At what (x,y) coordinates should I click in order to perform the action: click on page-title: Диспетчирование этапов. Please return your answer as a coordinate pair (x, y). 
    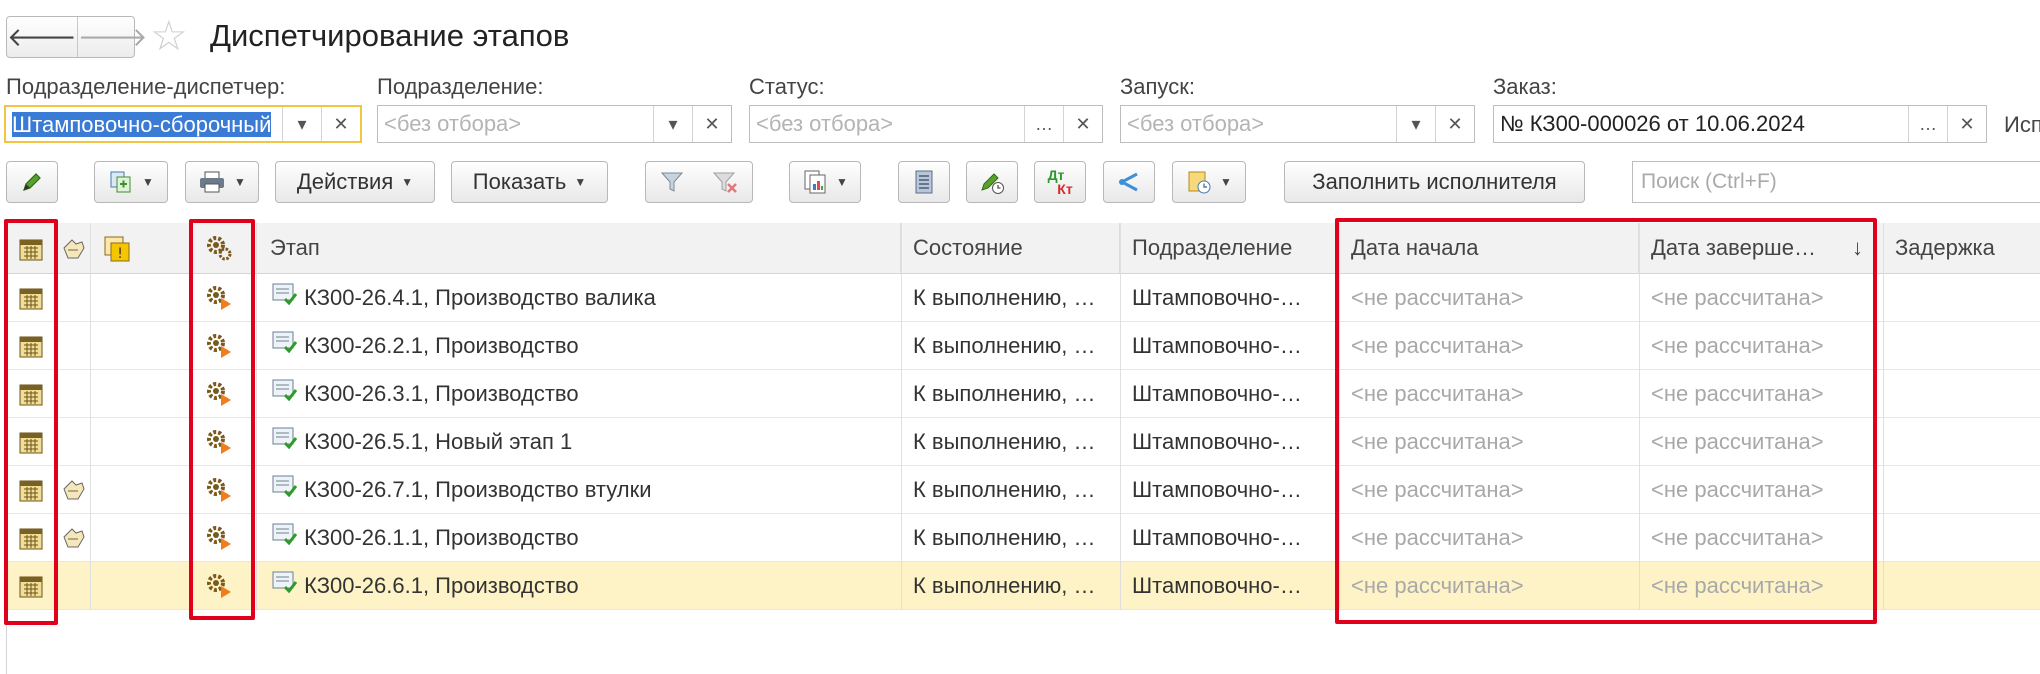
    Looking at the image, I should click on (390, 35).